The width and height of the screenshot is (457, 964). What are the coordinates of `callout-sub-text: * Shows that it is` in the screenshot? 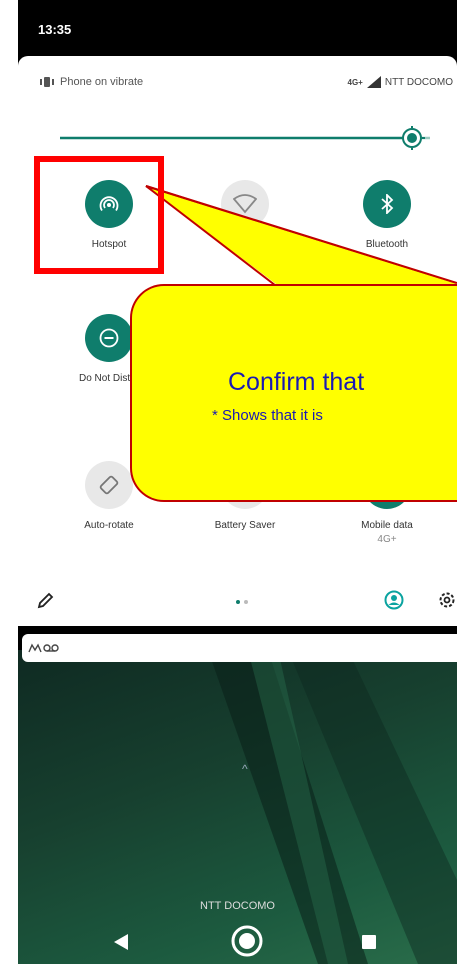 It's located at (267, 415).